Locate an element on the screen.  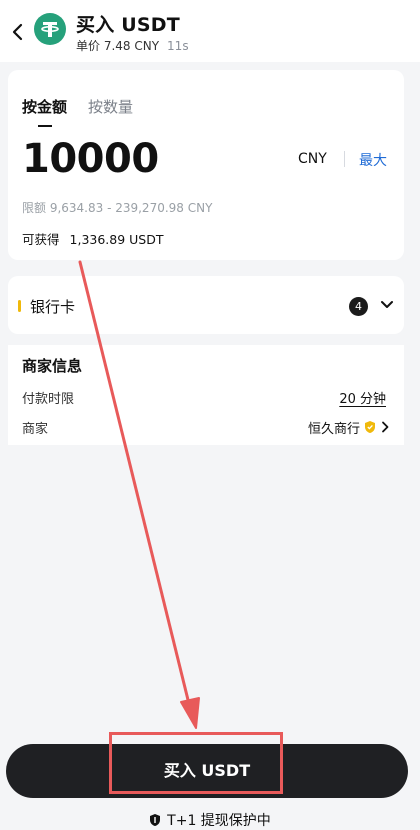
chevron-down-icon is located at coordinates (387, 305).